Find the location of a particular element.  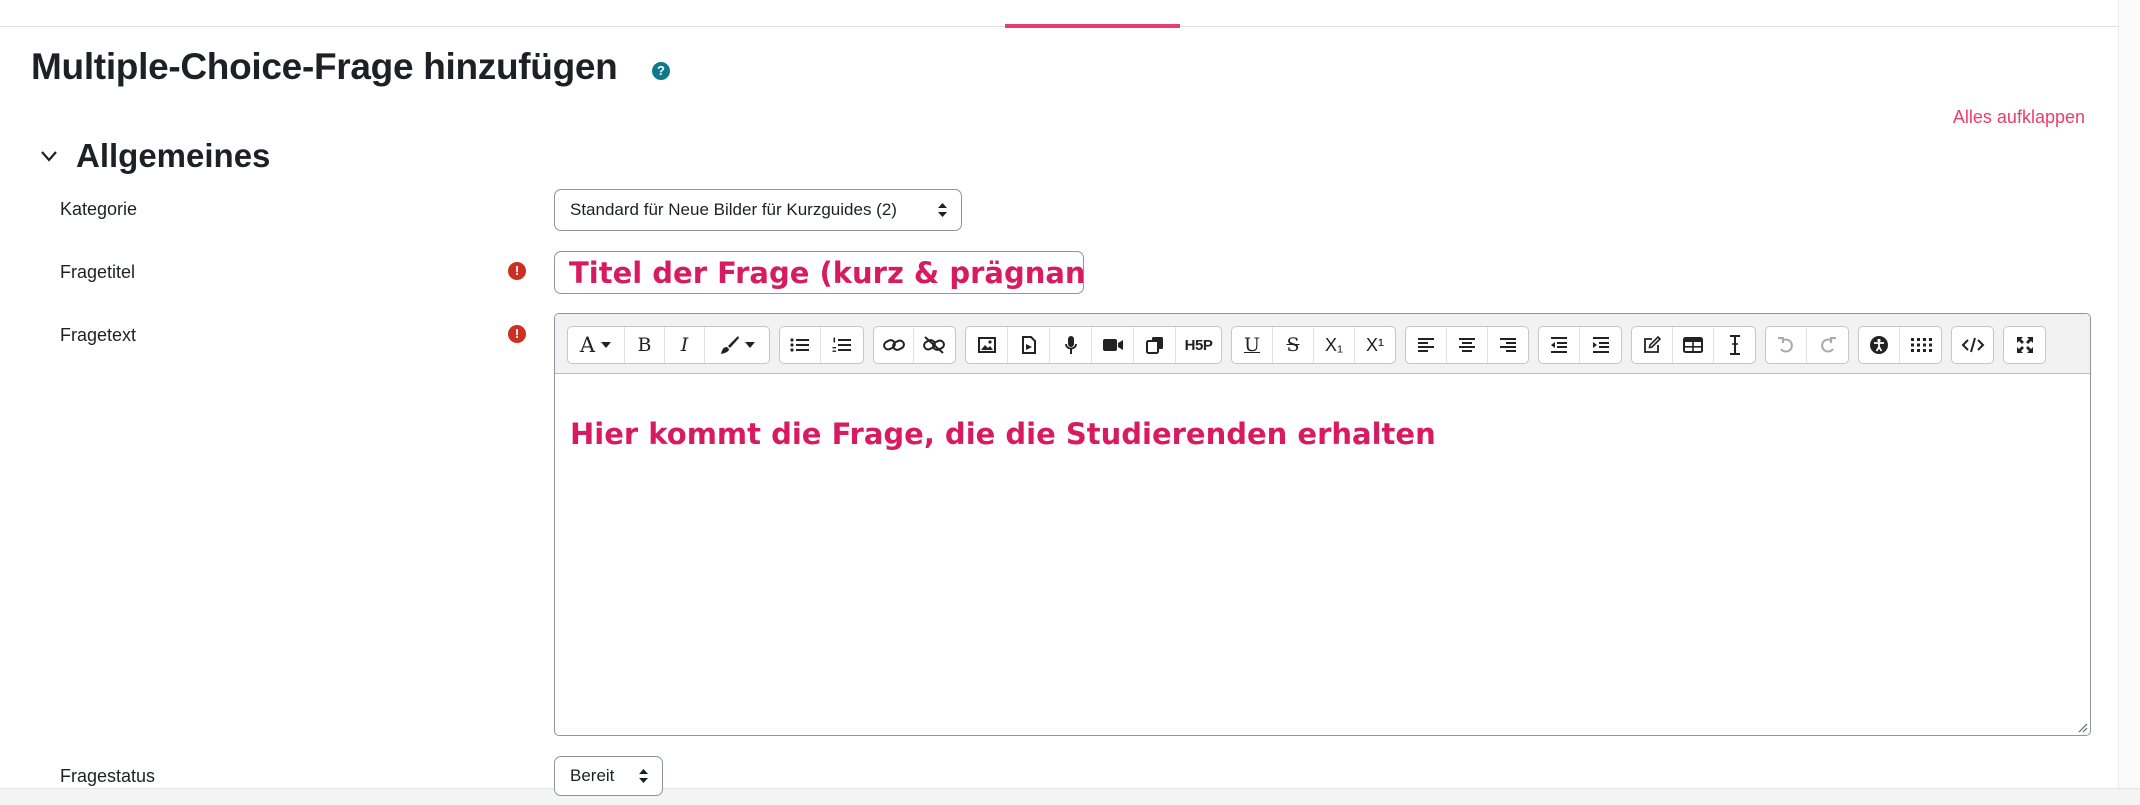

subscript-icon: X₁ is located at coordinates (1334, 344).